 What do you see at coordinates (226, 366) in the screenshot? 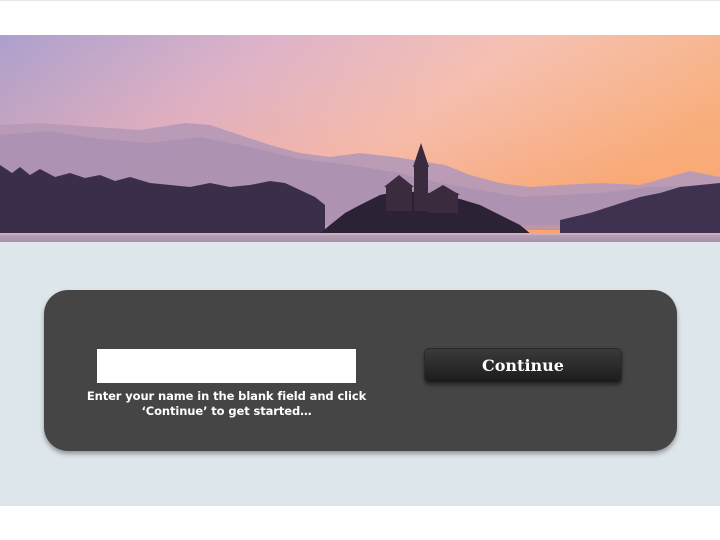
I see `name-input` at bounding box center [226, 366].